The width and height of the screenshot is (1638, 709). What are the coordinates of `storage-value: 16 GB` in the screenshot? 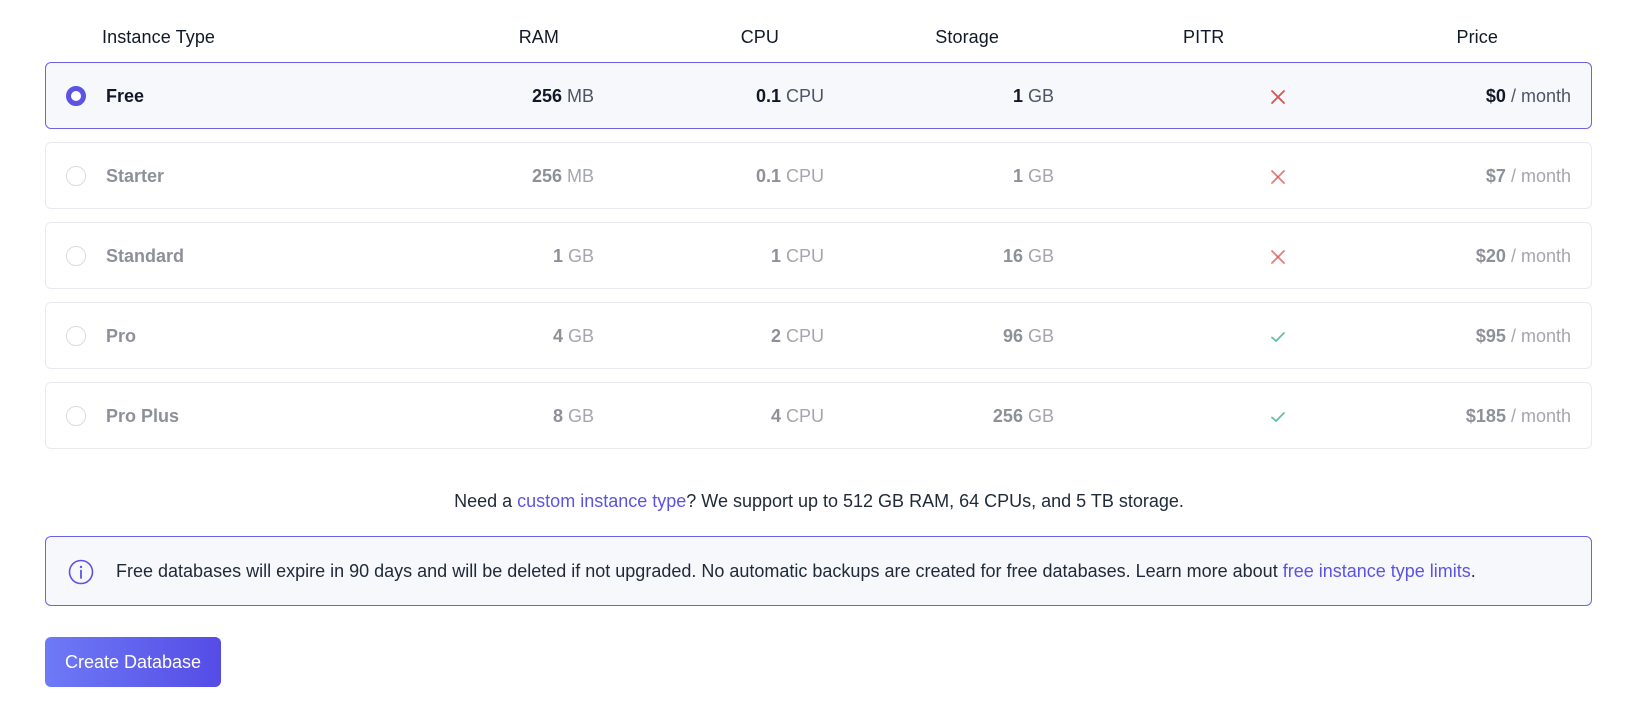 It's located at (1028, 256).